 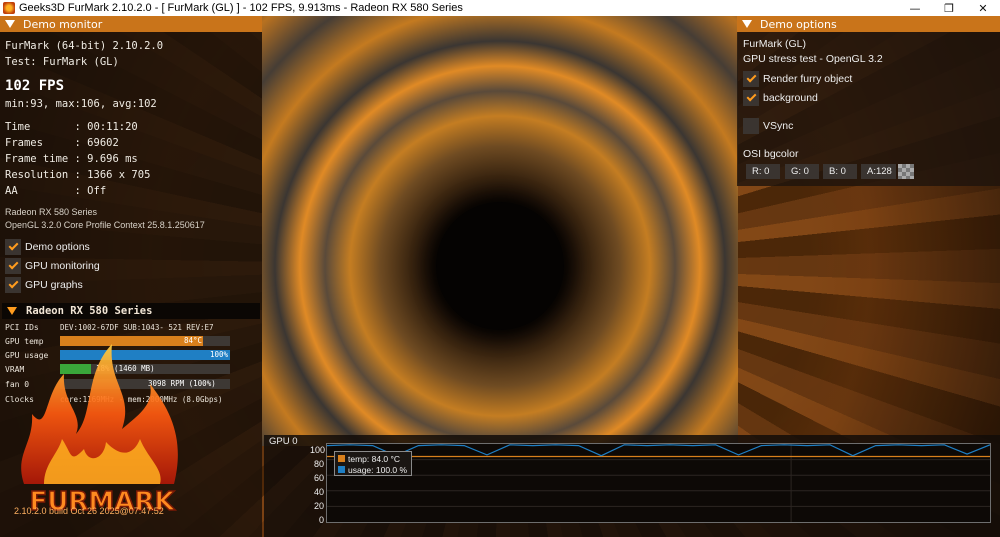 What do you see at coordinates (840, 171) in the screenshot?
I see `bgcolor-b-field: B: 0` at bounding box center [840, 171].